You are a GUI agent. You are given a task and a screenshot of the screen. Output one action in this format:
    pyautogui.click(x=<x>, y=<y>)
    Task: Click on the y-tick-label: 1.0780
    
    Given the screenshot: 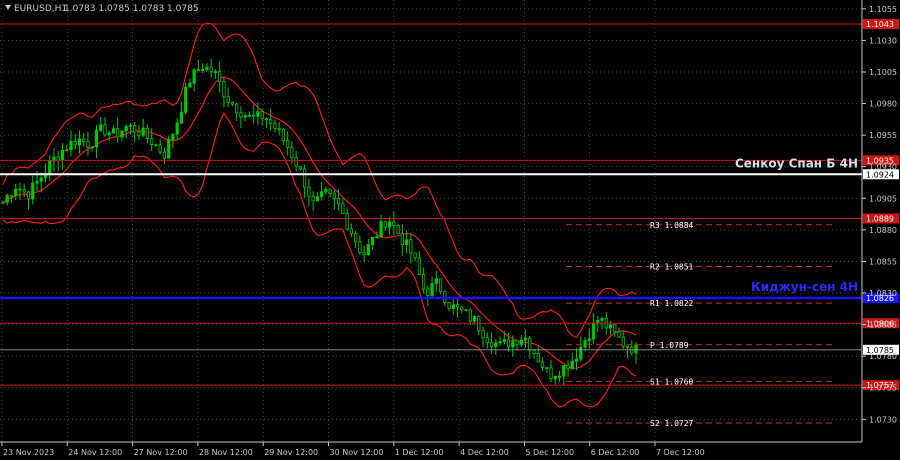 What is the action you would take?
    pyautogui.click(x=883, y=356)
    